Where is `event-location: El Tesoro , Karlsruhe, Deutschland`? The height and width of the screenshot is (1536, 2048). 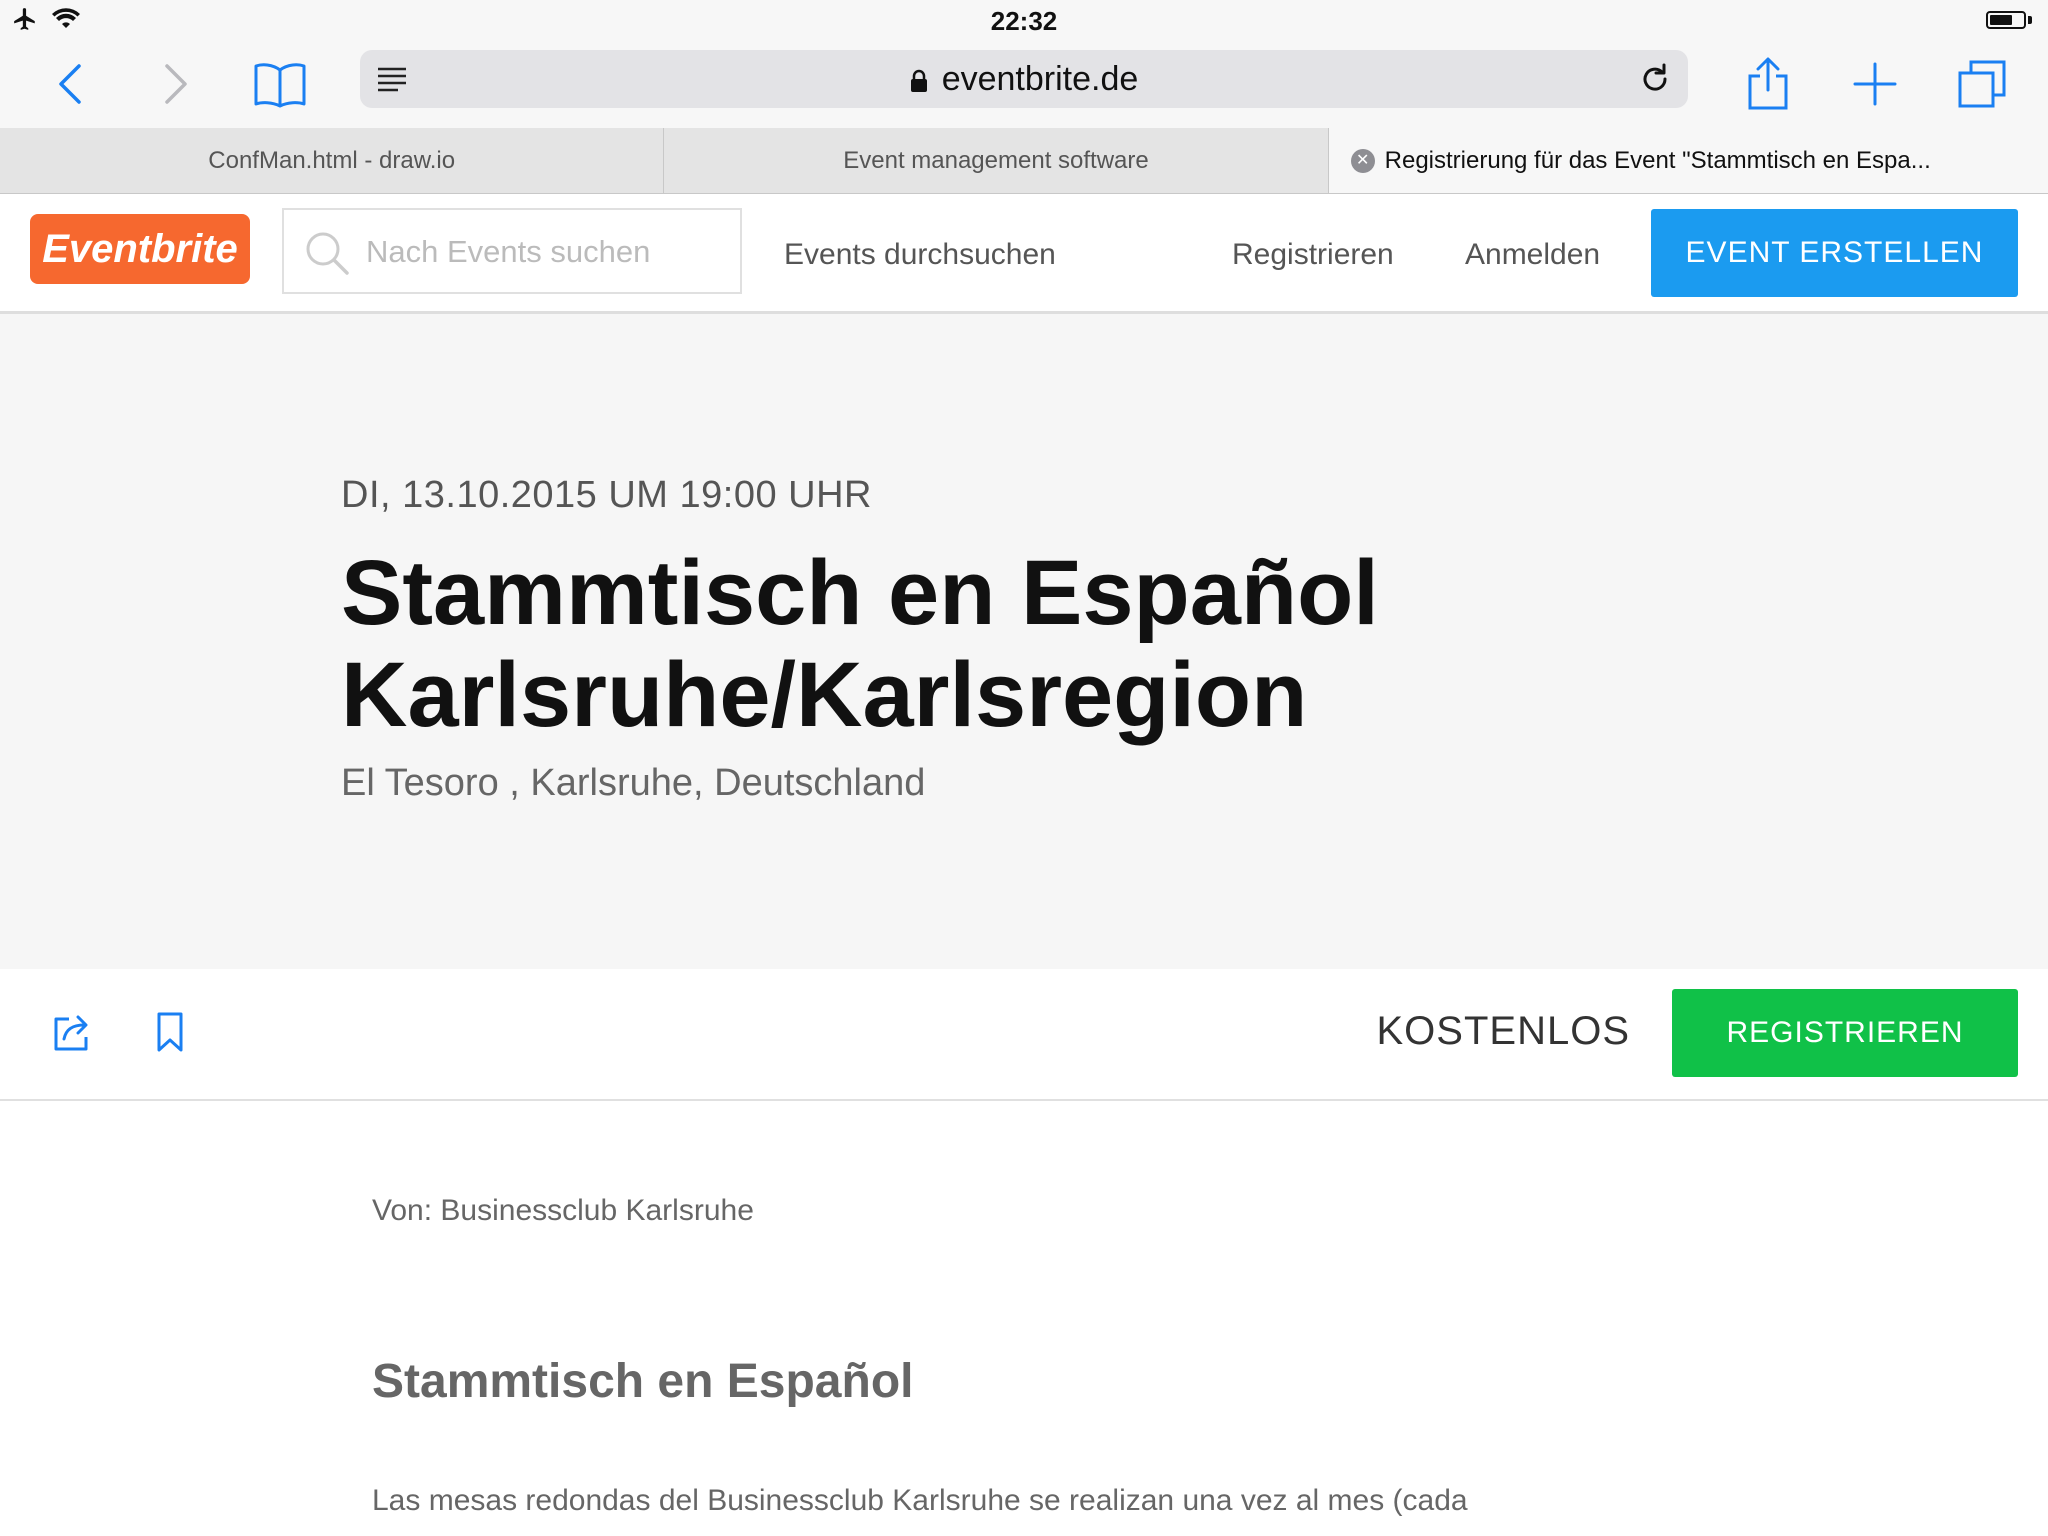 event-location: El Tesoro , Karlsruhe, Deutschland is located at coordinates (633, 783).